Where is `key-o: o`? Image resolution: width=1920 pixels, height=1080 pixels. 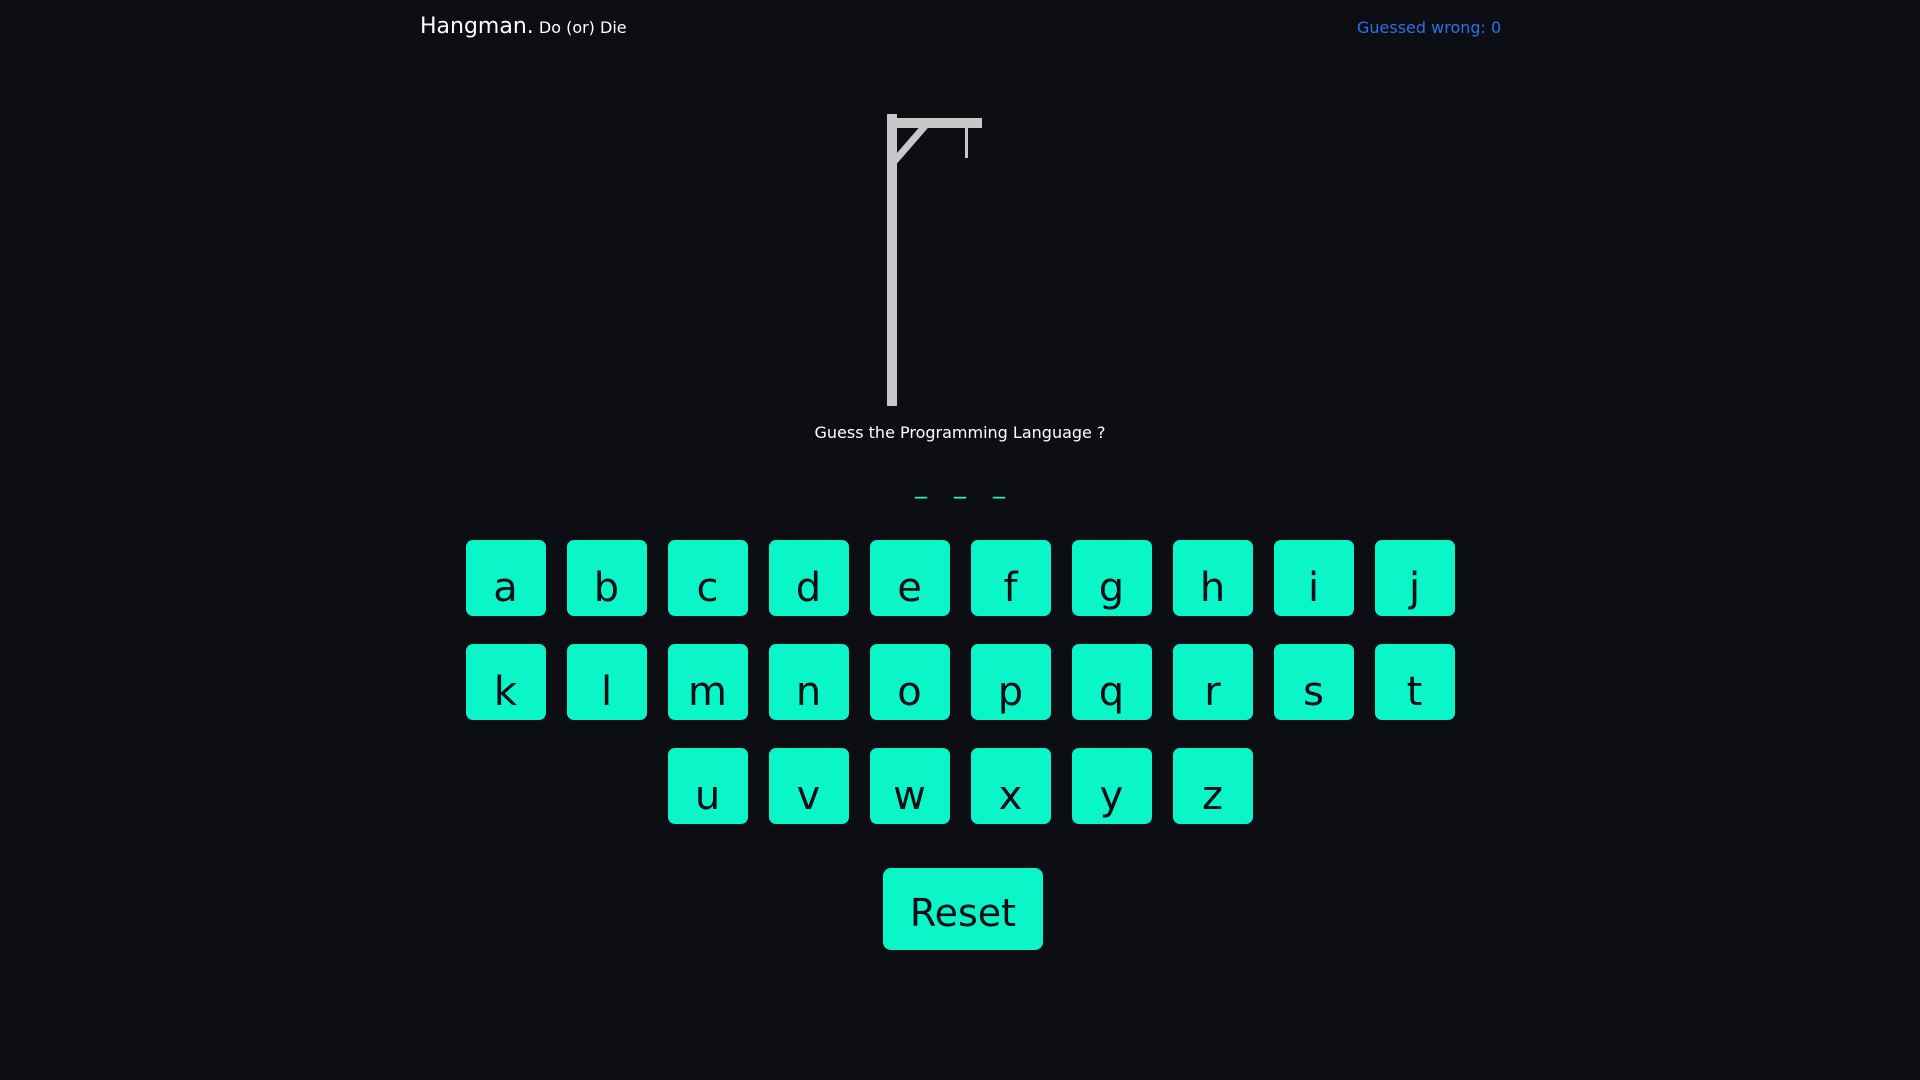 key-o: o is located at coordinates (909, 682).